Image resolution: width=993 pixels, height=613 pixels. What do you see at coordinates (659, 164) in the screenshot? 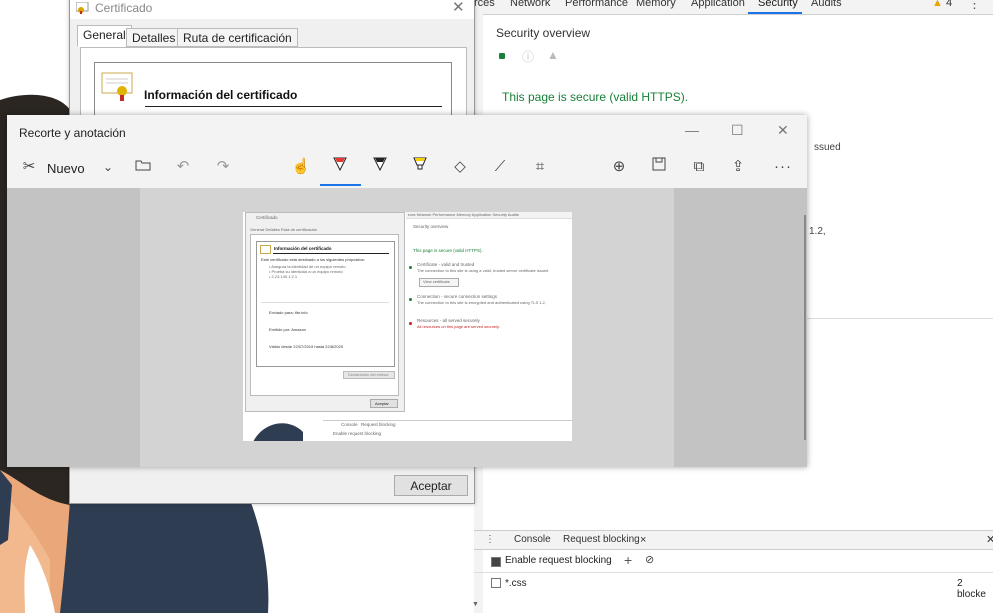
I see `save-shape` at bounding box center [659, 164].